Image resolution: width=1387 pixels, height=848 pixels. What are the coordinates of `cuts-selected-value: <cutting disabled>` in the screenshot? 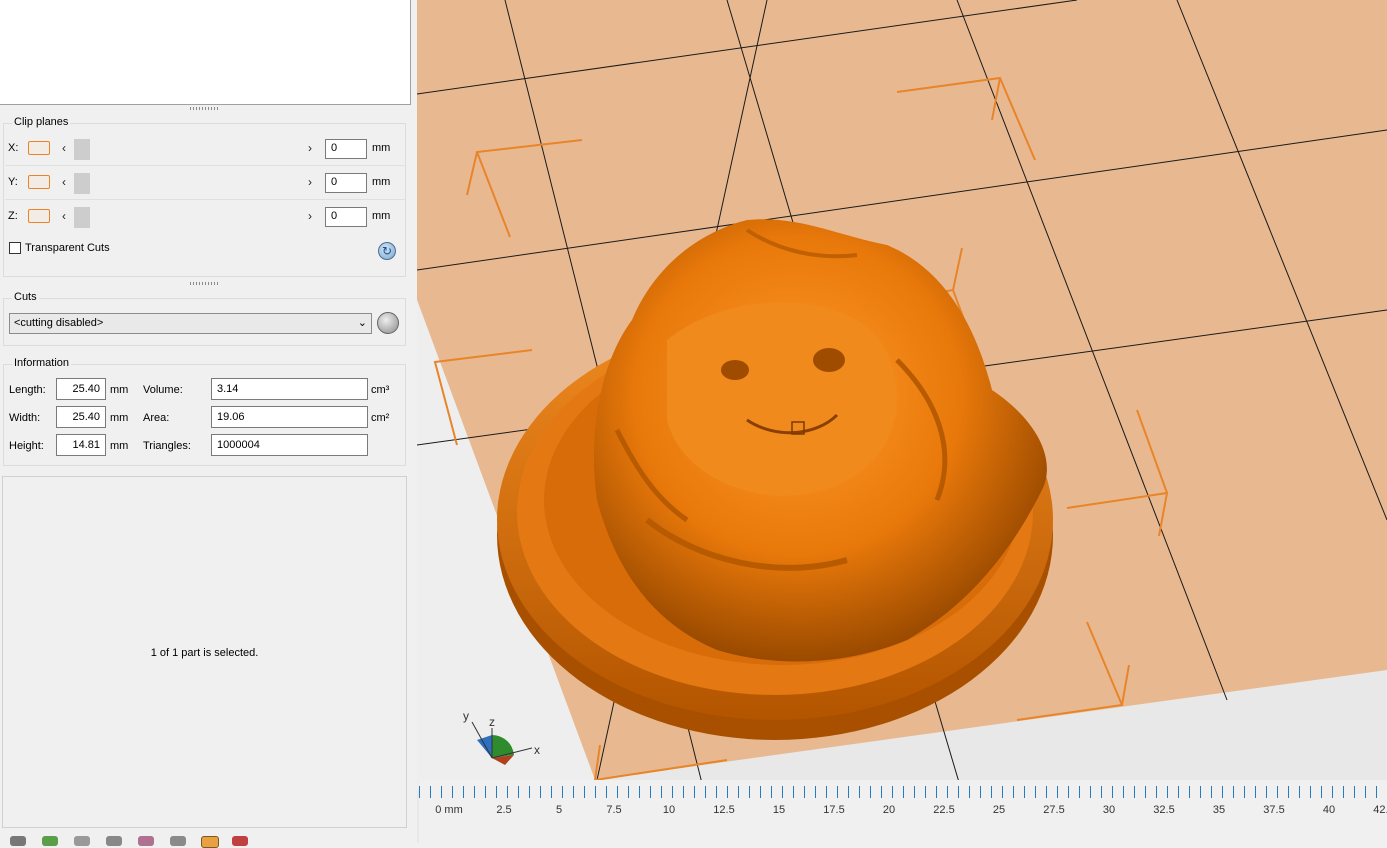 It's located at (59, 323).